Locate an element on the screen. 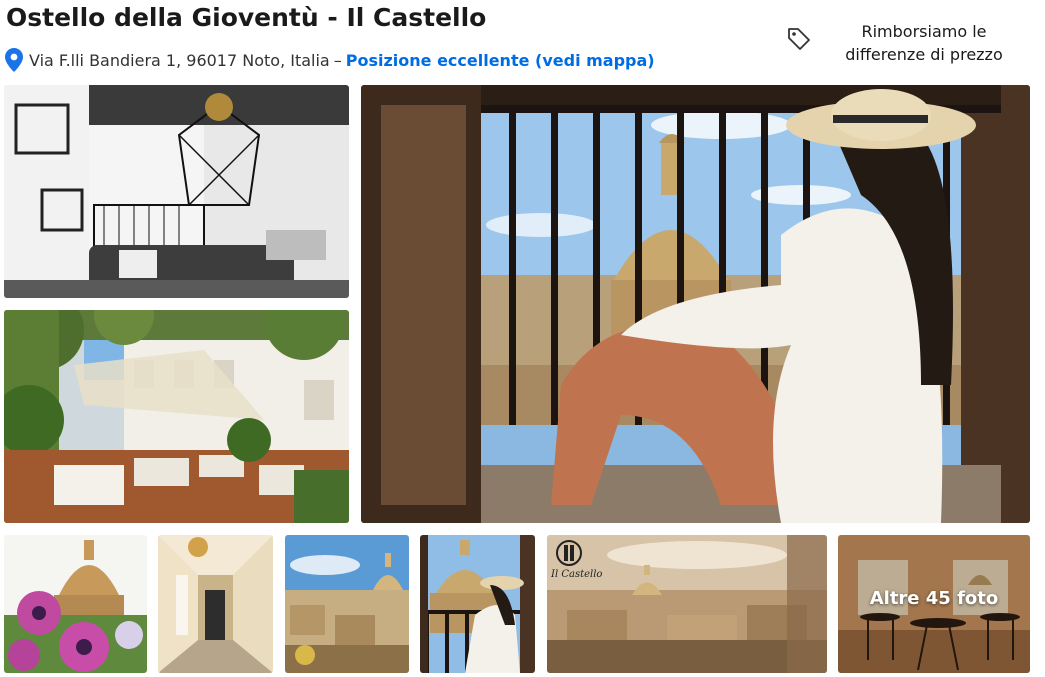 The image size is (1045, 677). more-photos-tile: Altre 45 foto is located at coordinates (934, 604).